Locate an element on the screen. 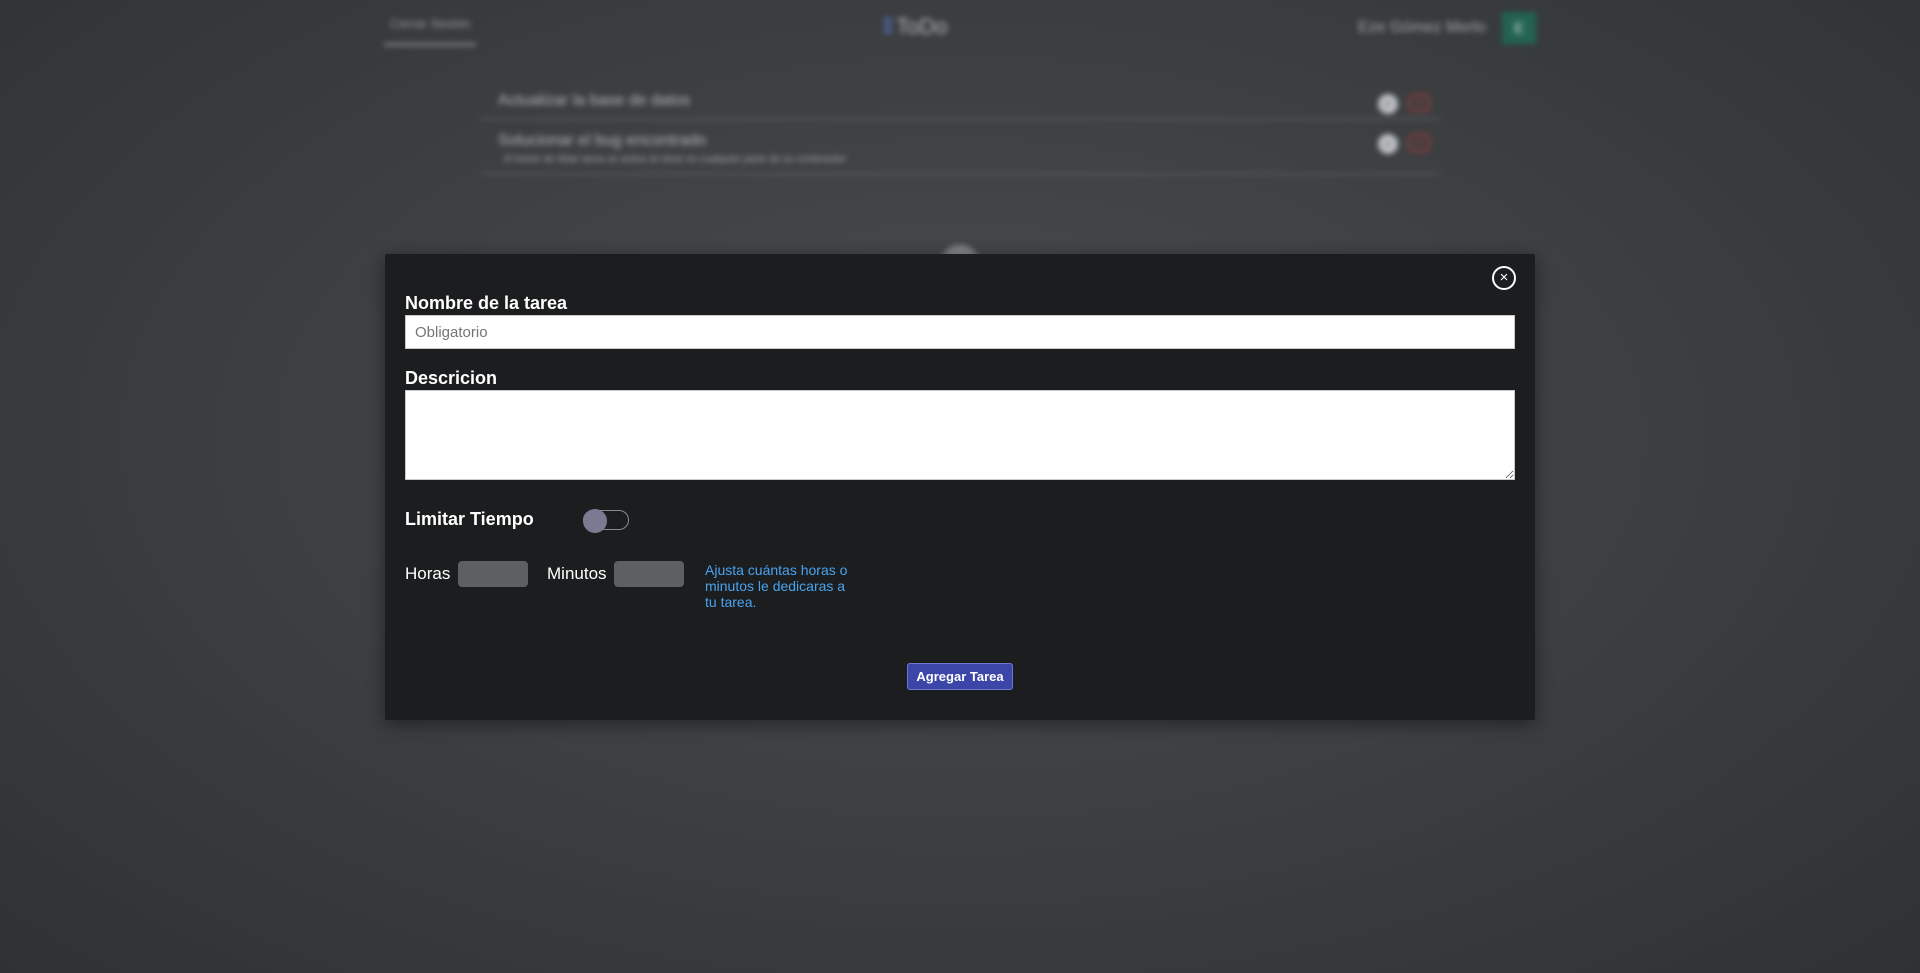  toggle-knob is located at coordinates (595, 521).